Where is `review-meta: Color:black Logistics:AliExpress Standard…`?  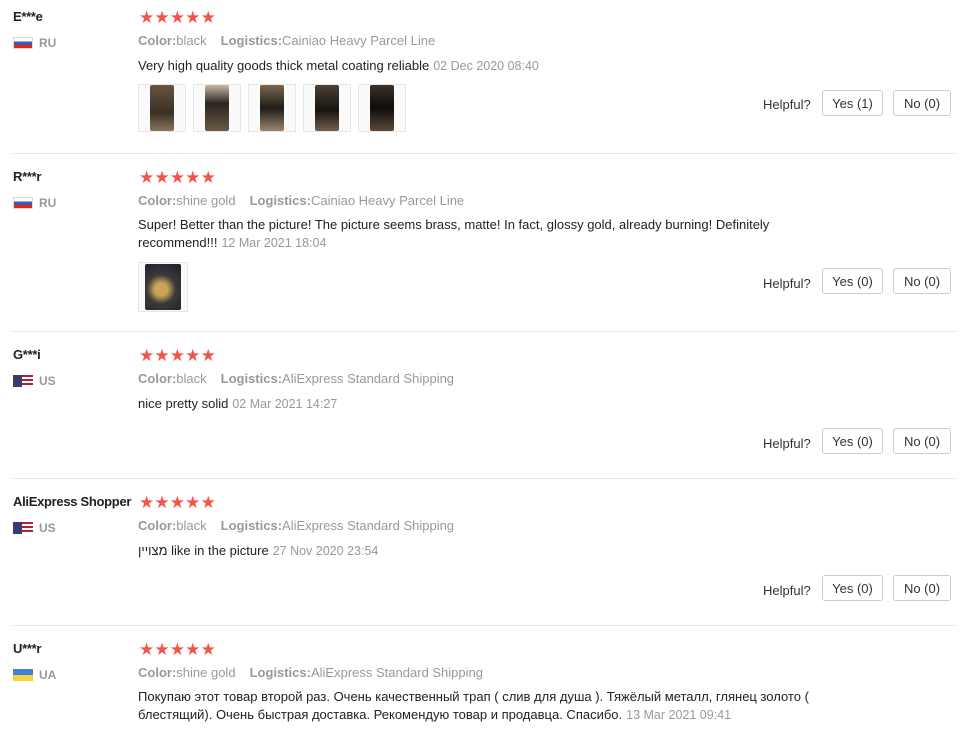 review-meta: Color:black Logistics:AliExpress Standard… is located at coordinates (296, 525).